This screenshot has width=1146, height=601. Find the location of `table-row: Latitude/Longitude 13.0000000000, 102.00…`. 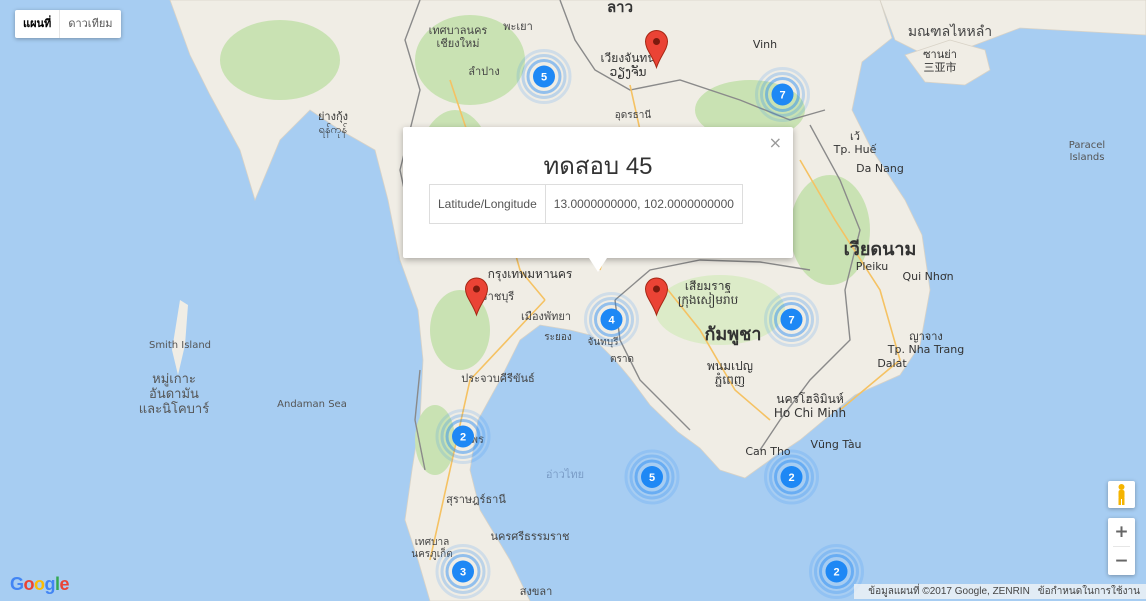

table-row: Latitude/Longitude 13.0000000000, 102.00… is located at coordinates (586, 204).